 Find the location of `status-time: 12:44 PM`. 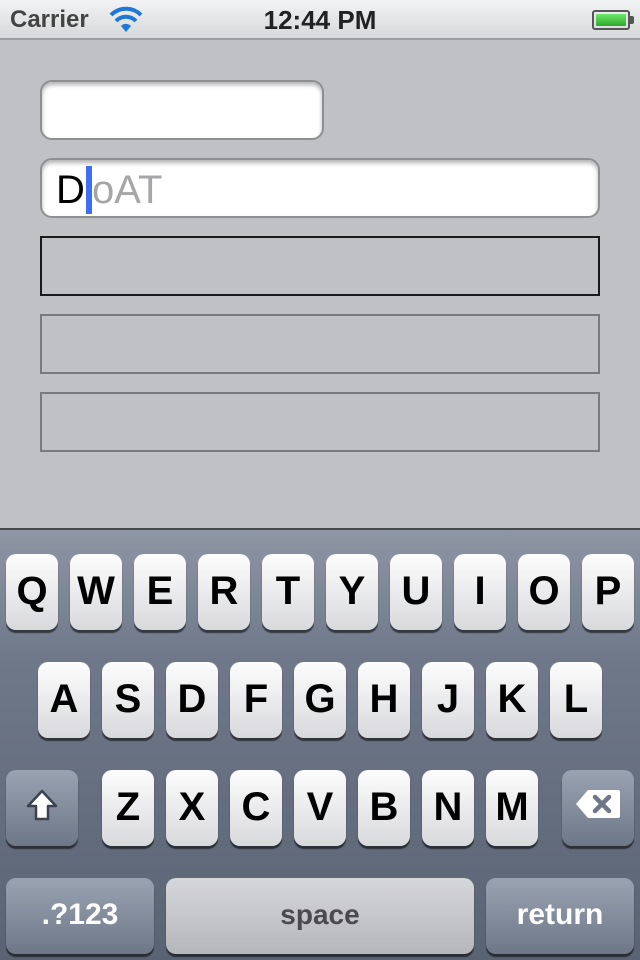

status-time: 12:44 PM is located at coordinates (320, 20).